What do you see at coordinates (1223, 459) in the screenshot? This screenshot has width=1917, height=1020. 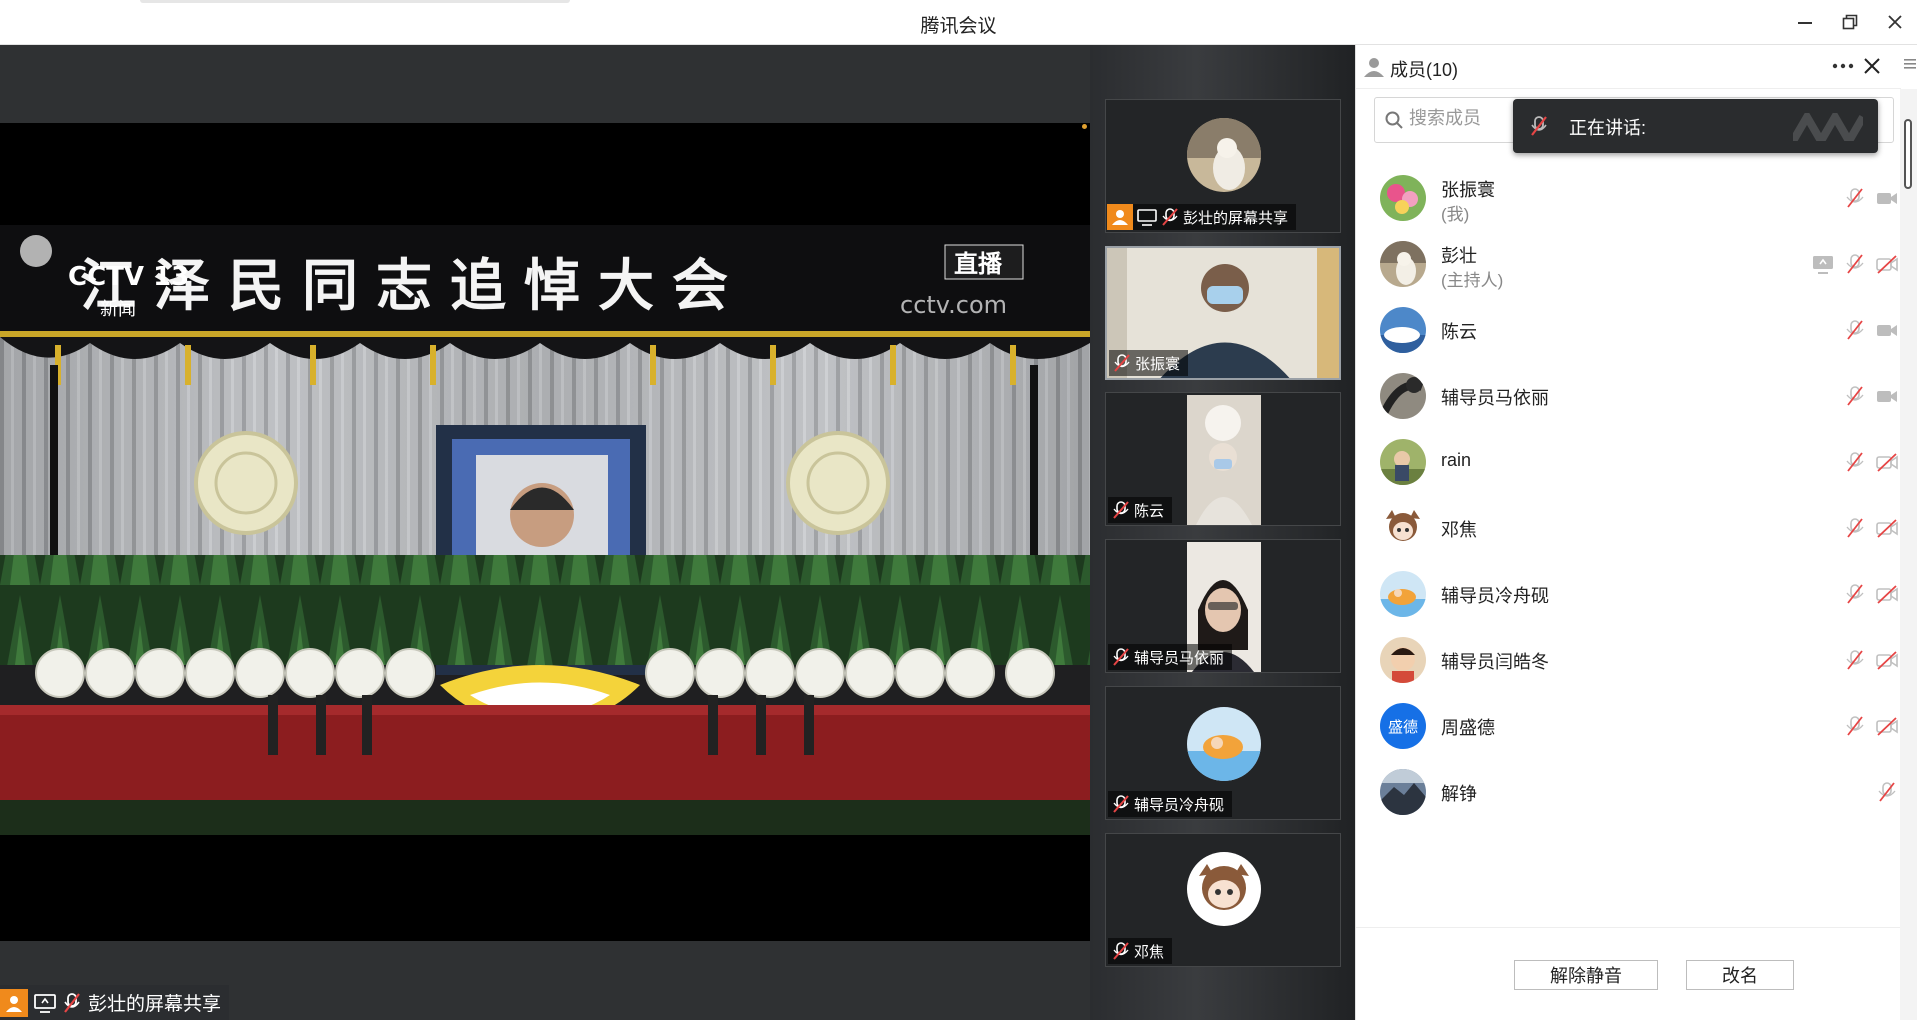 I see `video-tile-chen: 陈云` at bounding box center [1223, 459].